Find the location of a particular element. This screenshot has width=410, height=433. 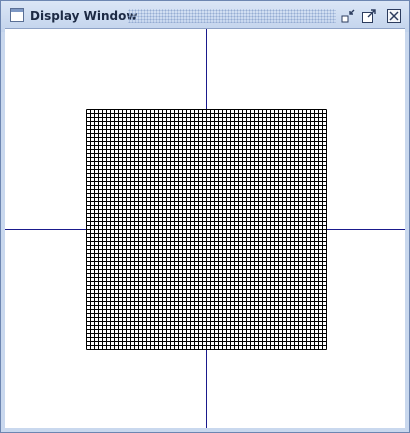

close-button is located at coordinates (394, 16).